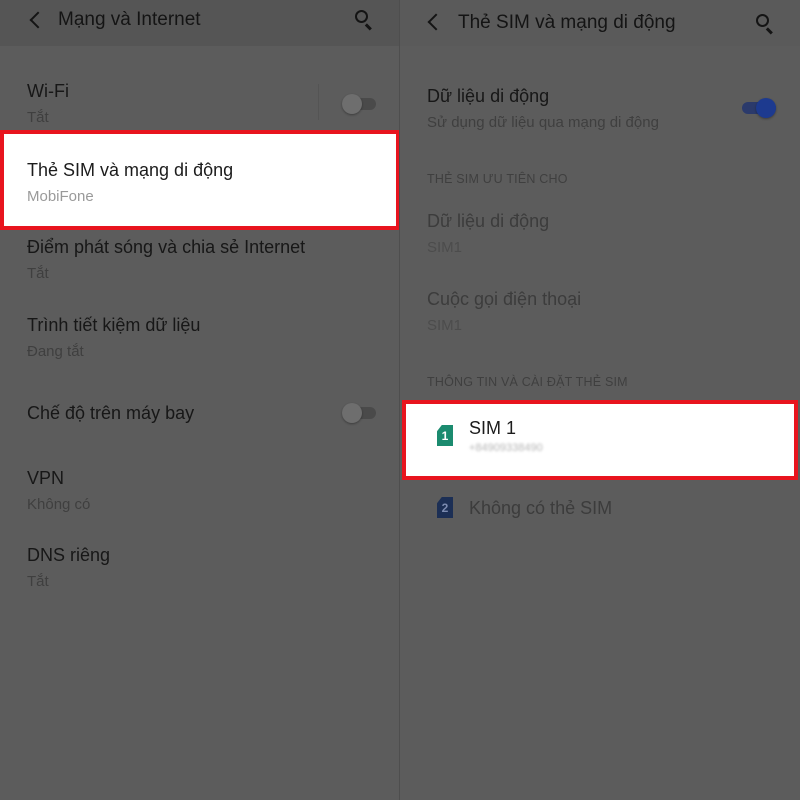  I want to click on item-title: DNS riêng, so click(69, 555).